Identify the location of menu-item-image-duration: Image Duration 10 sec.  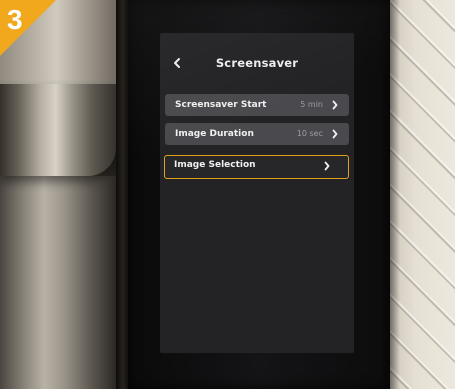
(257, 134).